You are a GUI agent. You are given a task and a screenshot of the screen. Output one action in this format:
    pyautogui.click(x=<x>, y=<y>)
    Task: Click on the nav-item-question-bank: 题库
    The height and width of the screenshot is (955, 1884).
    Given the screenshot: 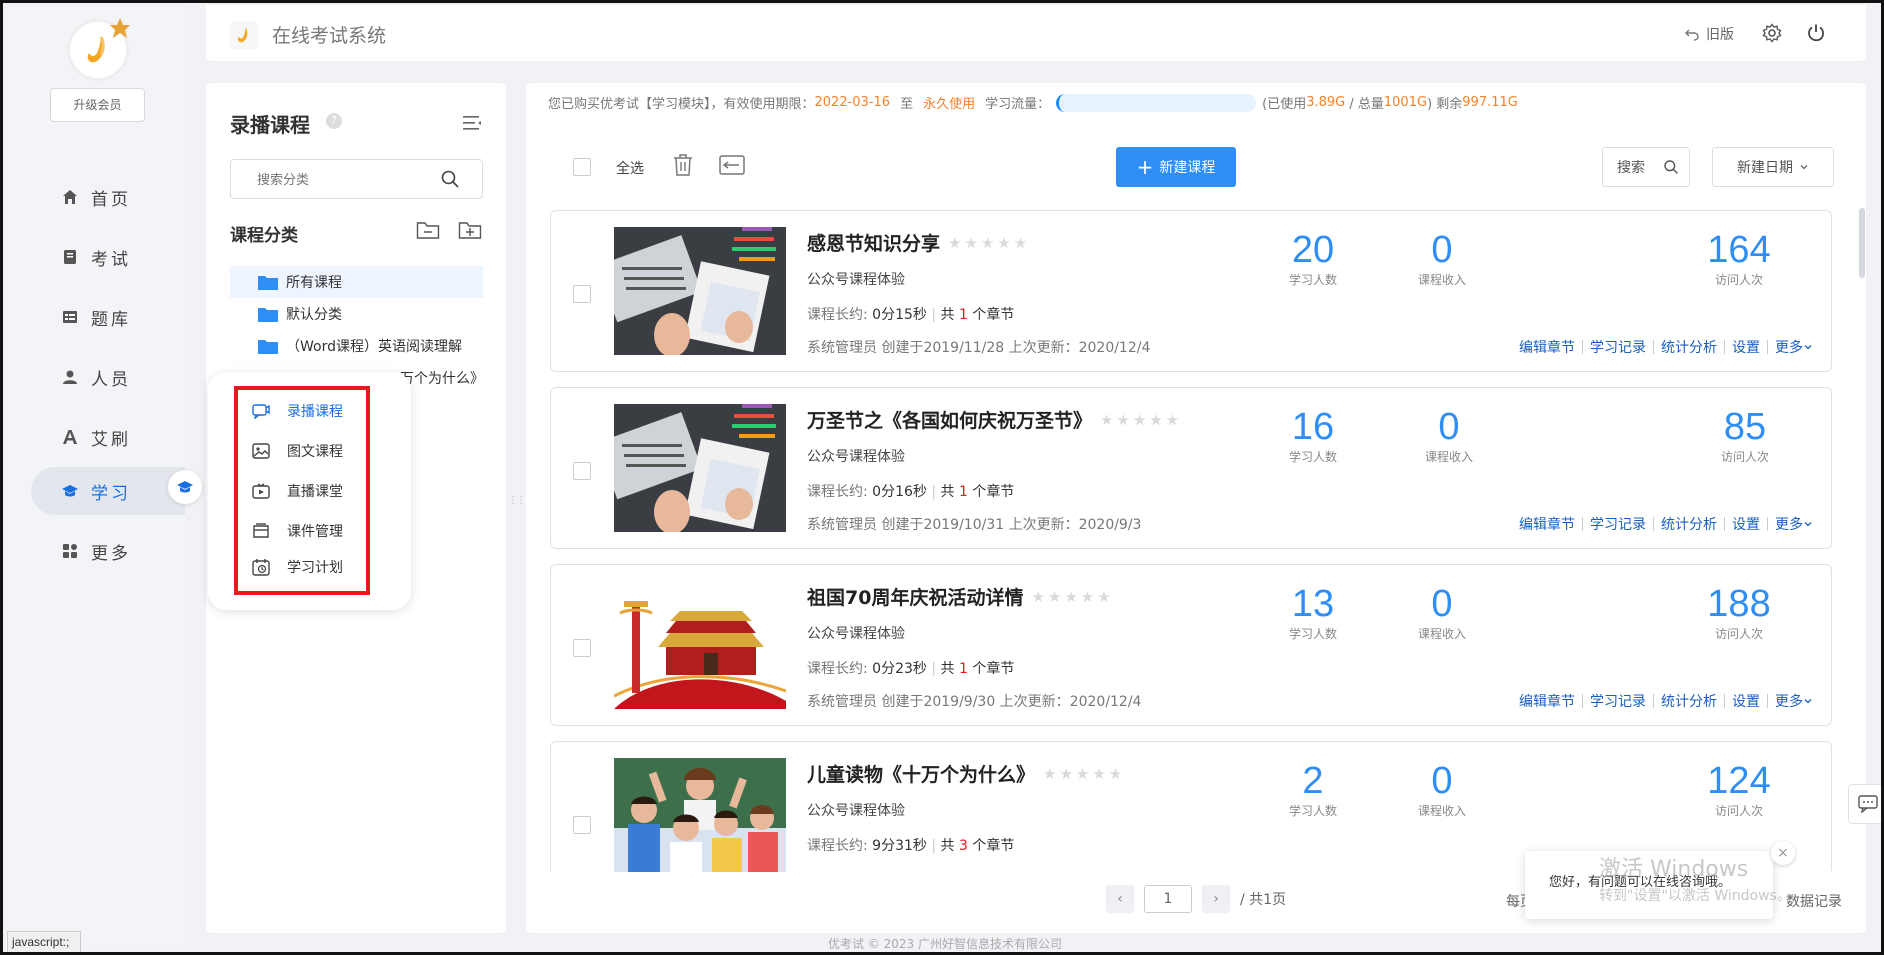 What is the action you would take?
    pyautogui.click(x=108, y=317)
    